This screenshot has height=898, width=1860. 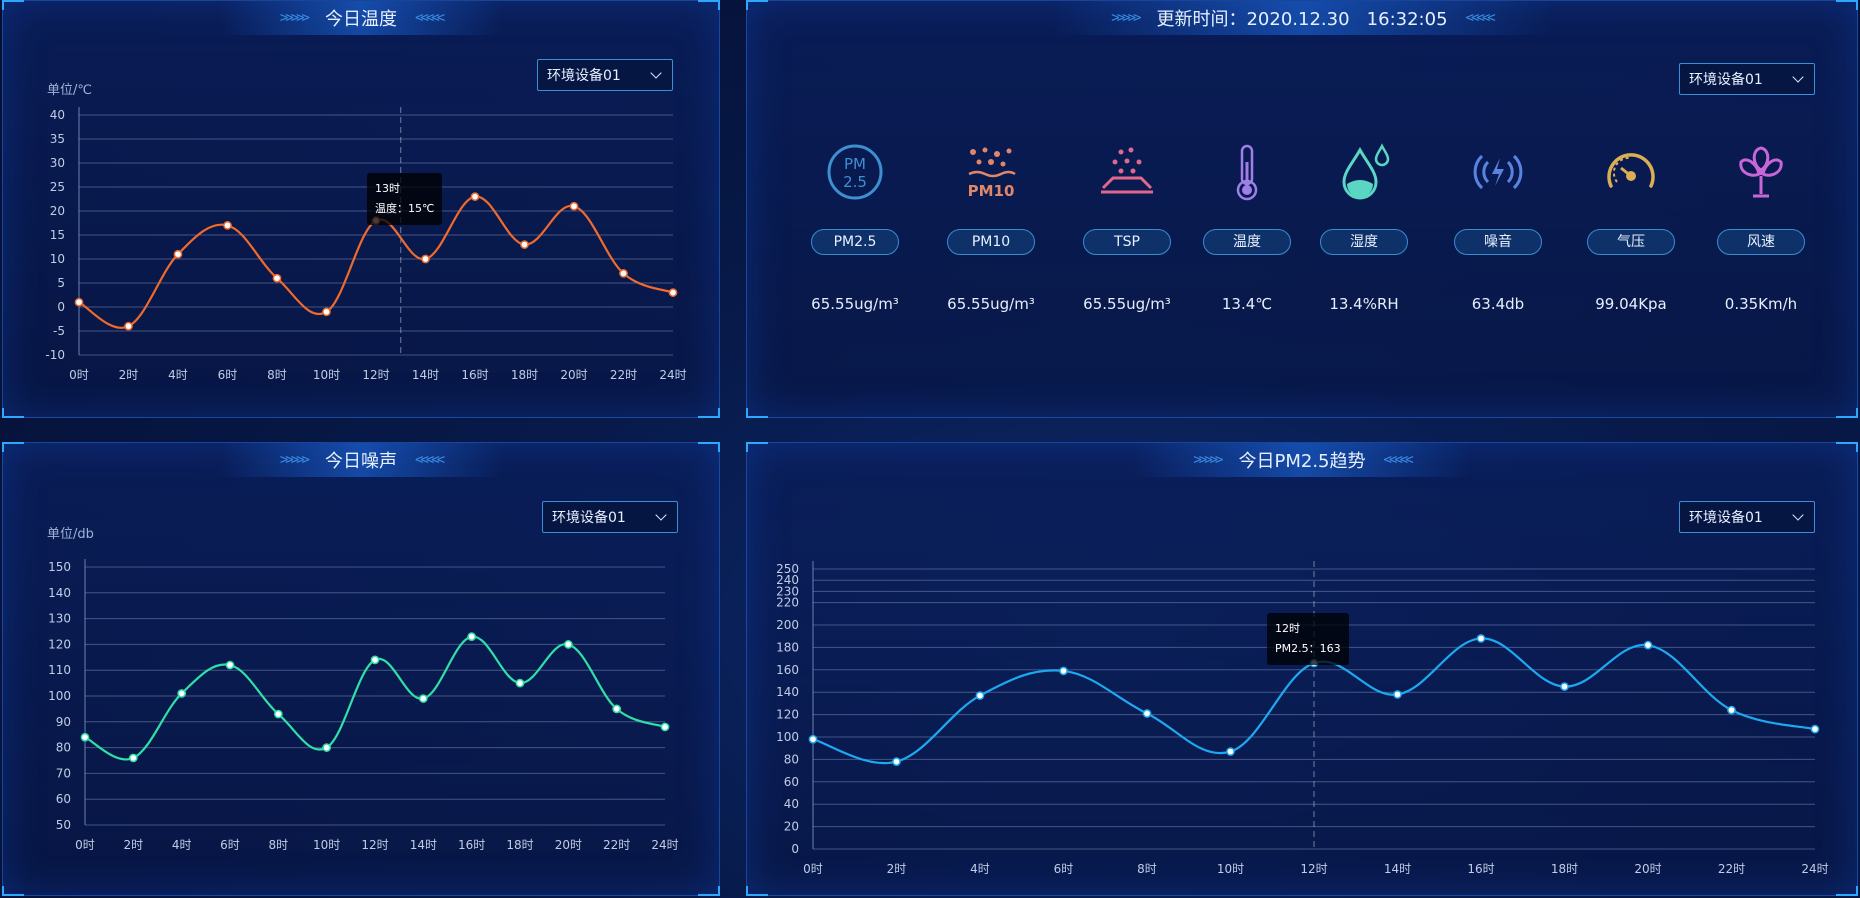 I want to click on y-tick-label: 35, so click(x=57, y=139).